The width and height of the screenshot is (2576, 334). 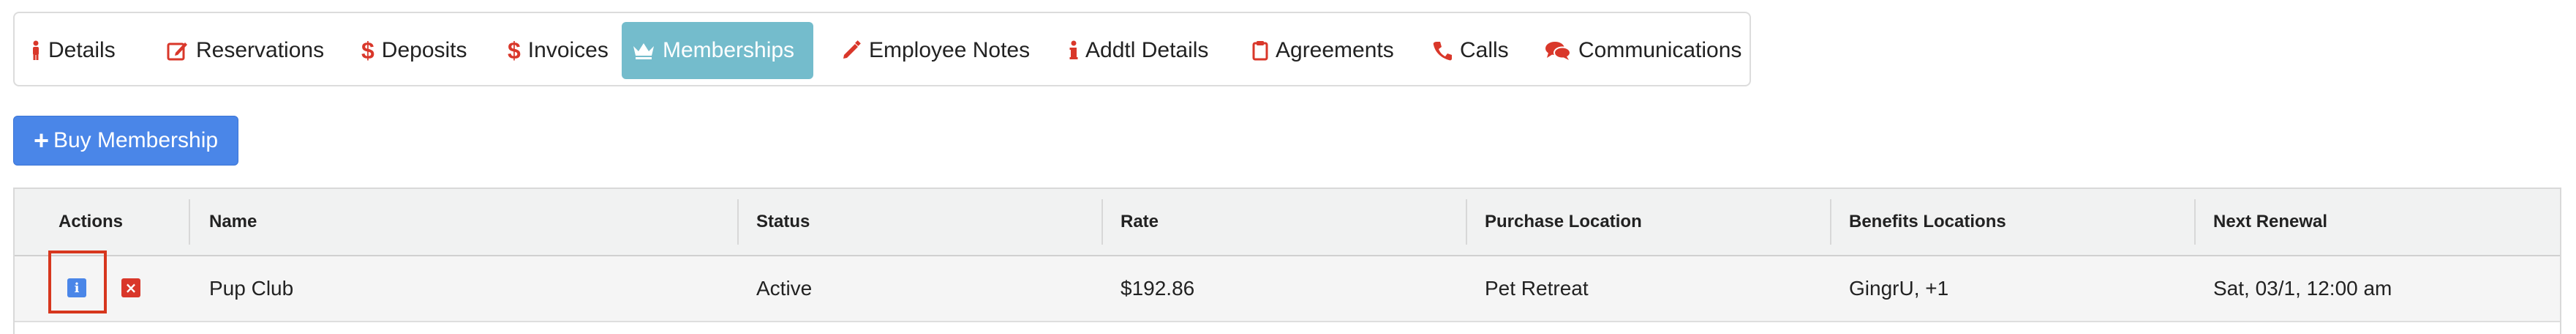 What do you see at coordinates (1927, 221) in the screenshot?
I see `col-benefits-locations: Benefits Locations` at bounding box center [1927, 221].